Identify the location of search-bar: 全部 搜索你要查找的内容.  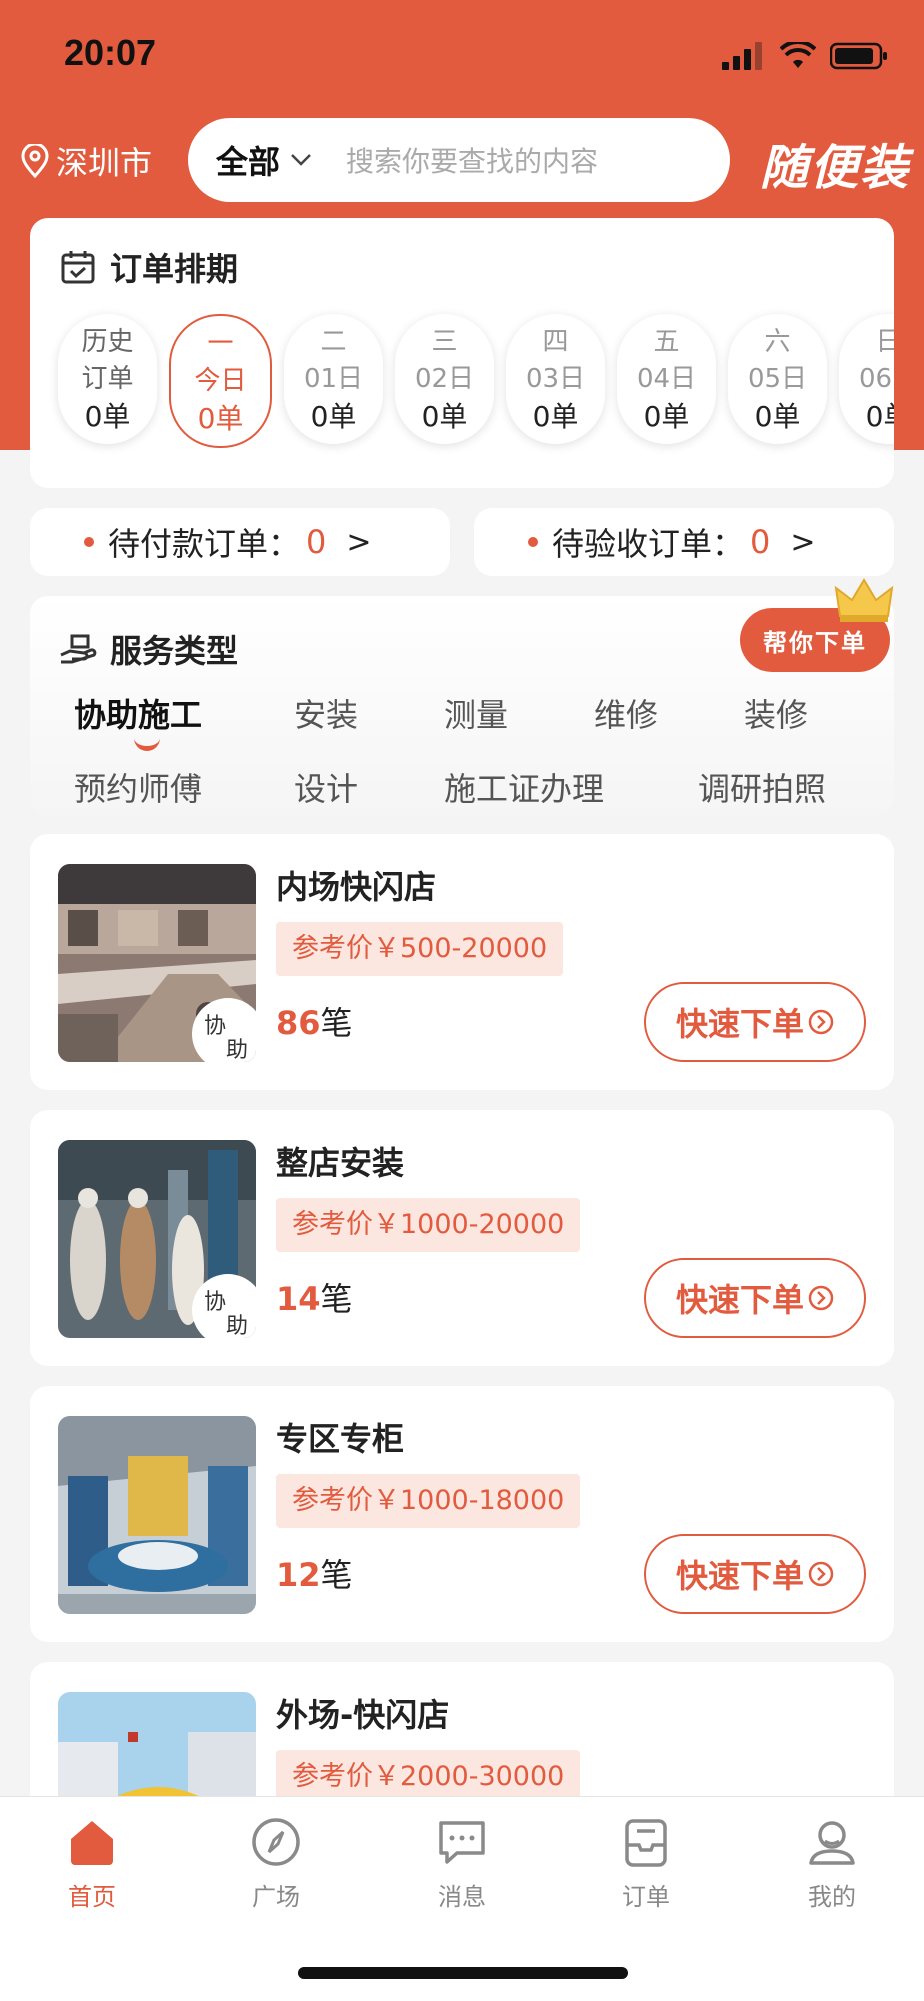
(459, 160).